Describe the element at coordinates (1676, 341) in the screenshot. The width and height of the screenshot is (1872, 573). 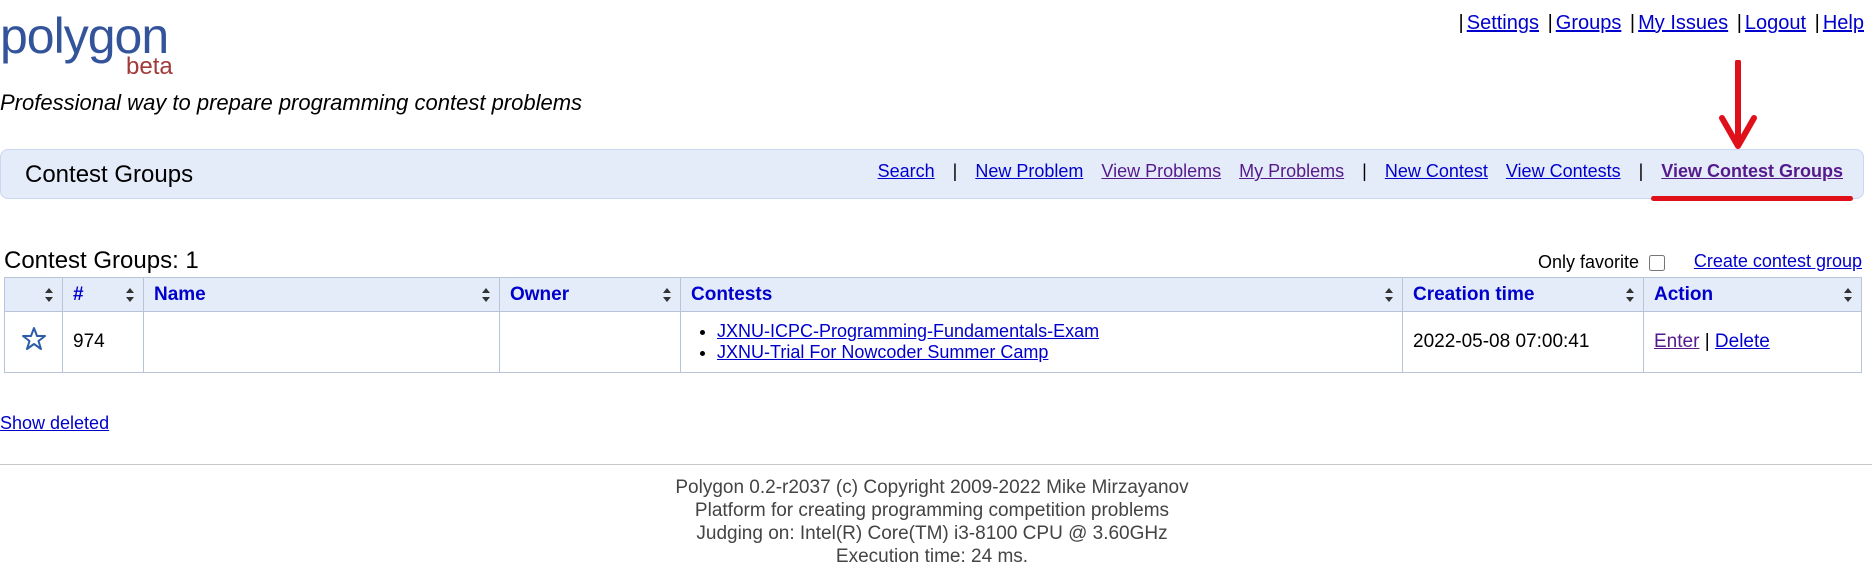
I see `enter-link: Enter` at that location.